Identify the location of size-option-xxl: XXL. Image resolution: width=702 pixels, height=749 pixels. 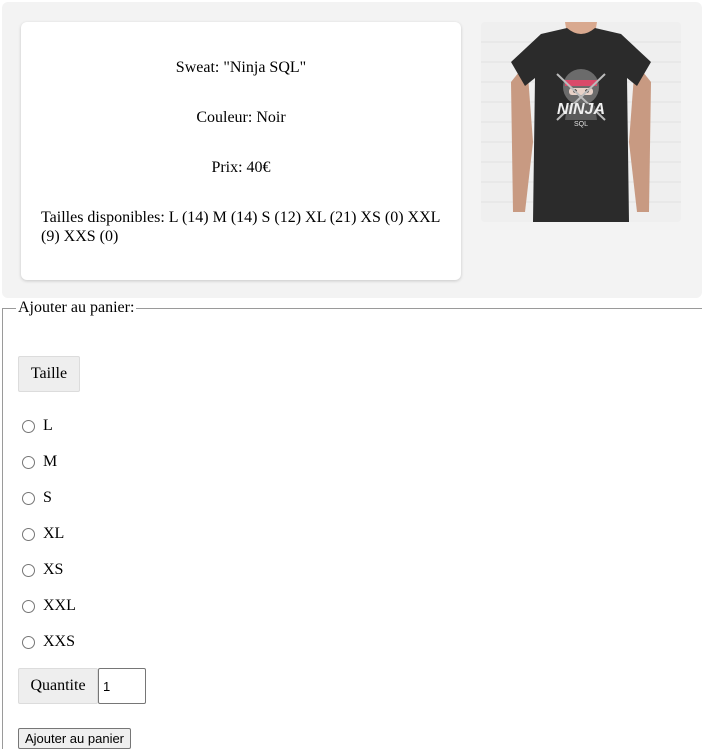
(49, 606).